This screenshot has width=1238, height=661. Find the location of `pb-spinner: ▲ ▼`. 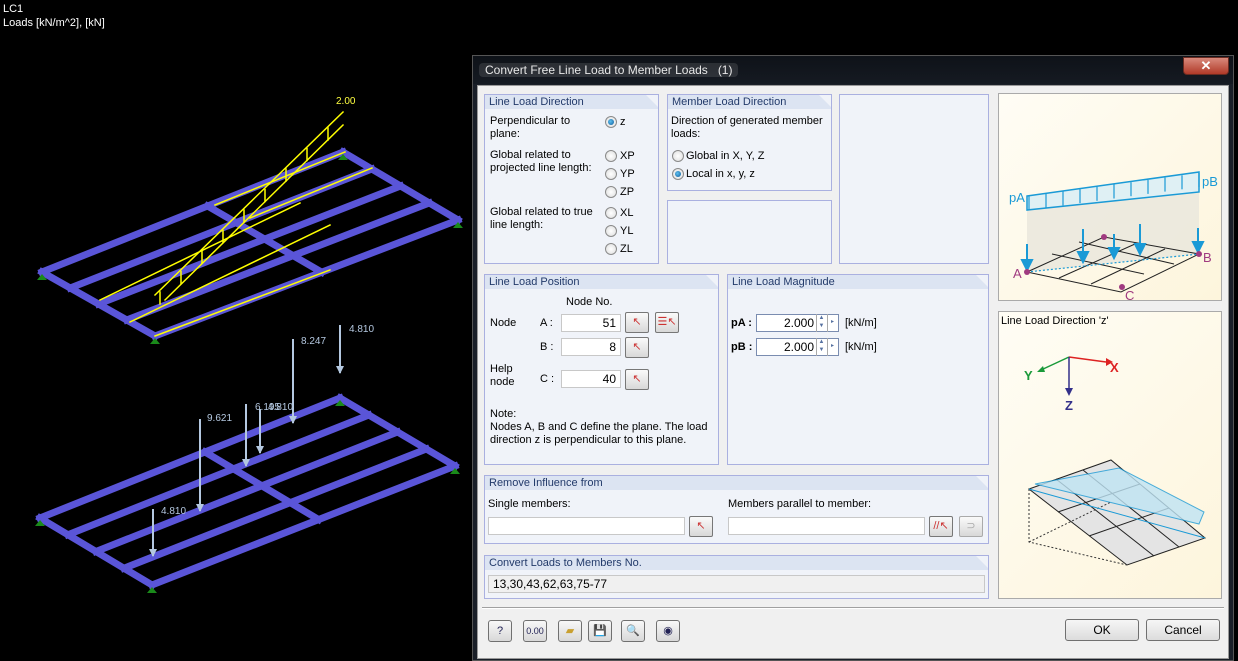

pb-spinner: ▲ ▼ is located at coordinates (821, 347).